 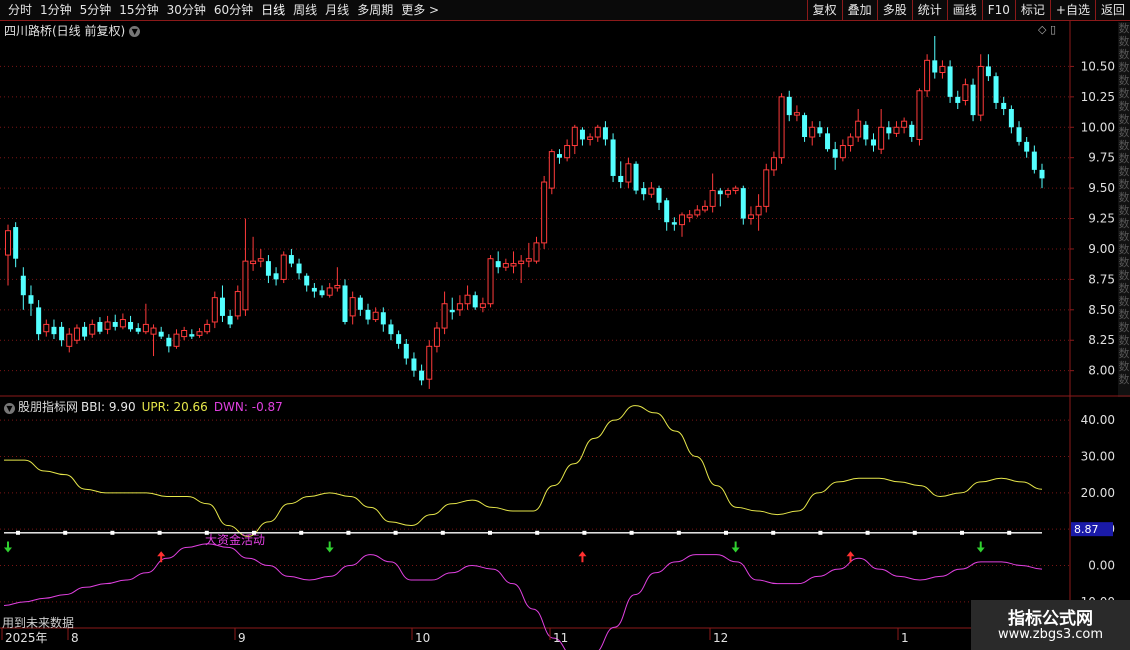 What do you see at coordinates (1086, 529) in the screenshot?
I see `current-value-label: 8.87` at bounding box center [1086, 529].